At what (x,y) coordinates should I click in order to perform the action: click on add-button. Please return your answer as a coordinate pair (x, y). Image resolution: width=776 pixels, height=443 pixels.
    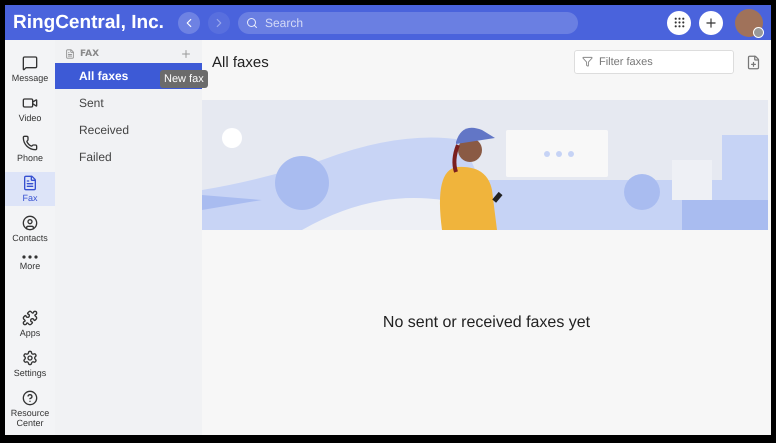
    Looking at the image, I should click on (711, 22).